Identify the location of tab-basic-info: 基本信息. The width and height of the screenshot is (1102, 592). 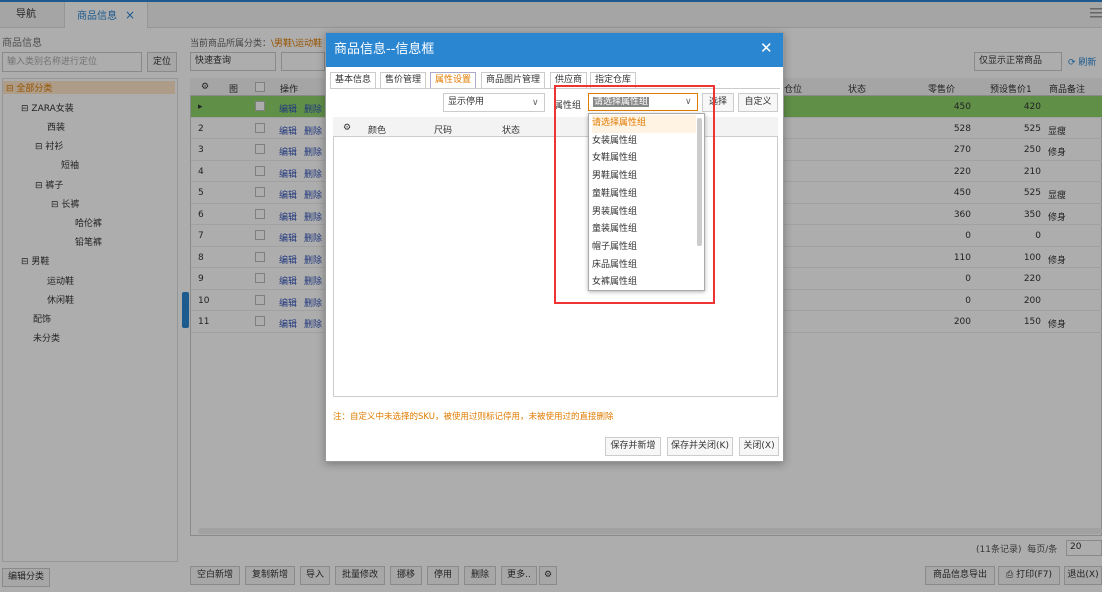
(353, 80).